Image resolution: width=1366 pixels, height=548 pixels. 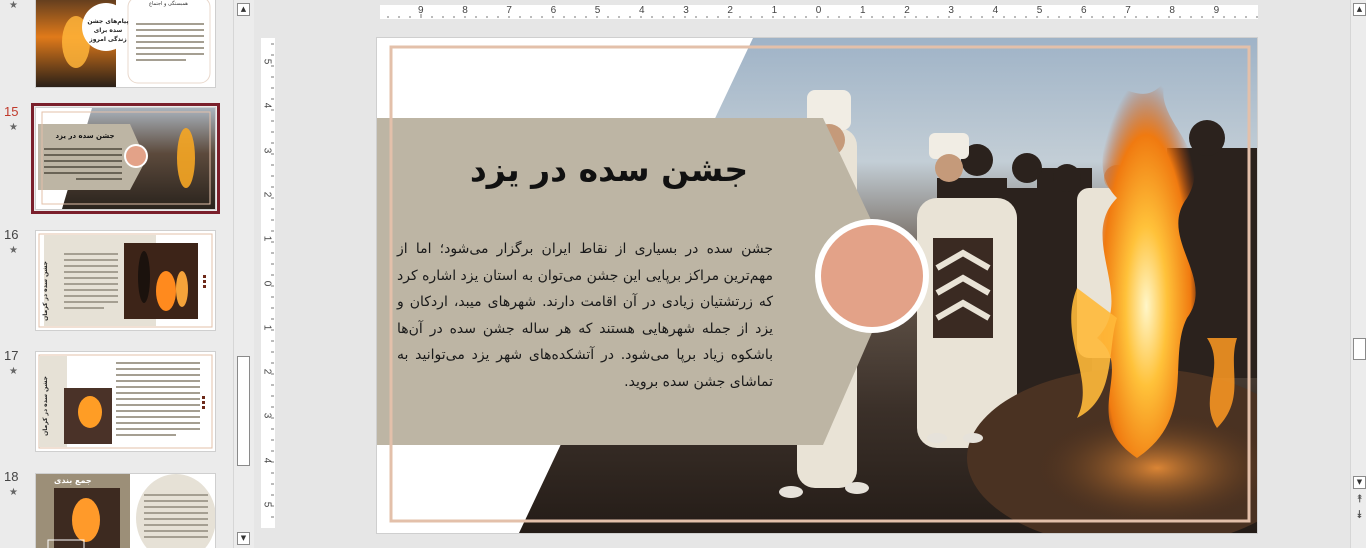 I want to click on slide-thumbnail-17: جشن سده در کرمان, so click(x=125, y=401).